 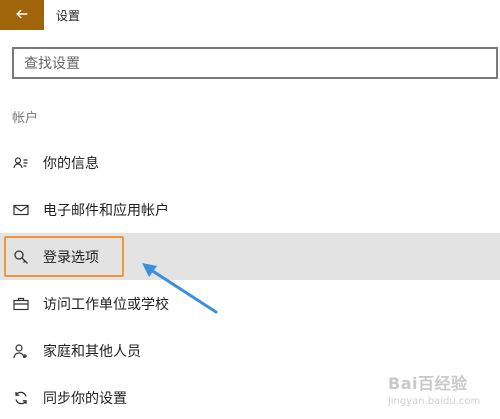 I want to click on back-button, so click(x=22, y=15).